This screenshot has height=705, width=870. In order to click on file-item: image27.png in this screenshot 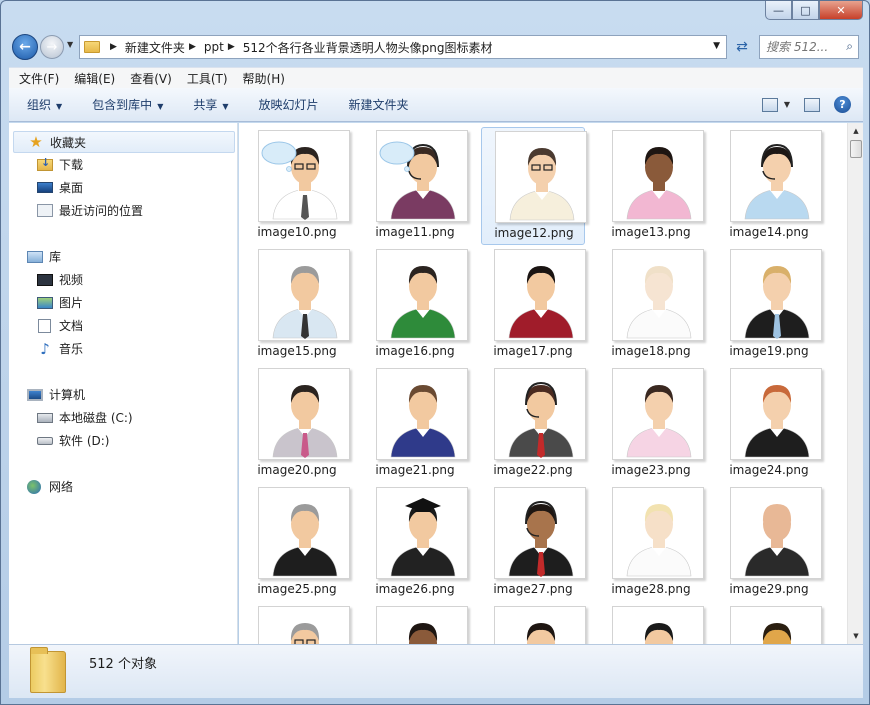, I will do `click(533, 543)`.